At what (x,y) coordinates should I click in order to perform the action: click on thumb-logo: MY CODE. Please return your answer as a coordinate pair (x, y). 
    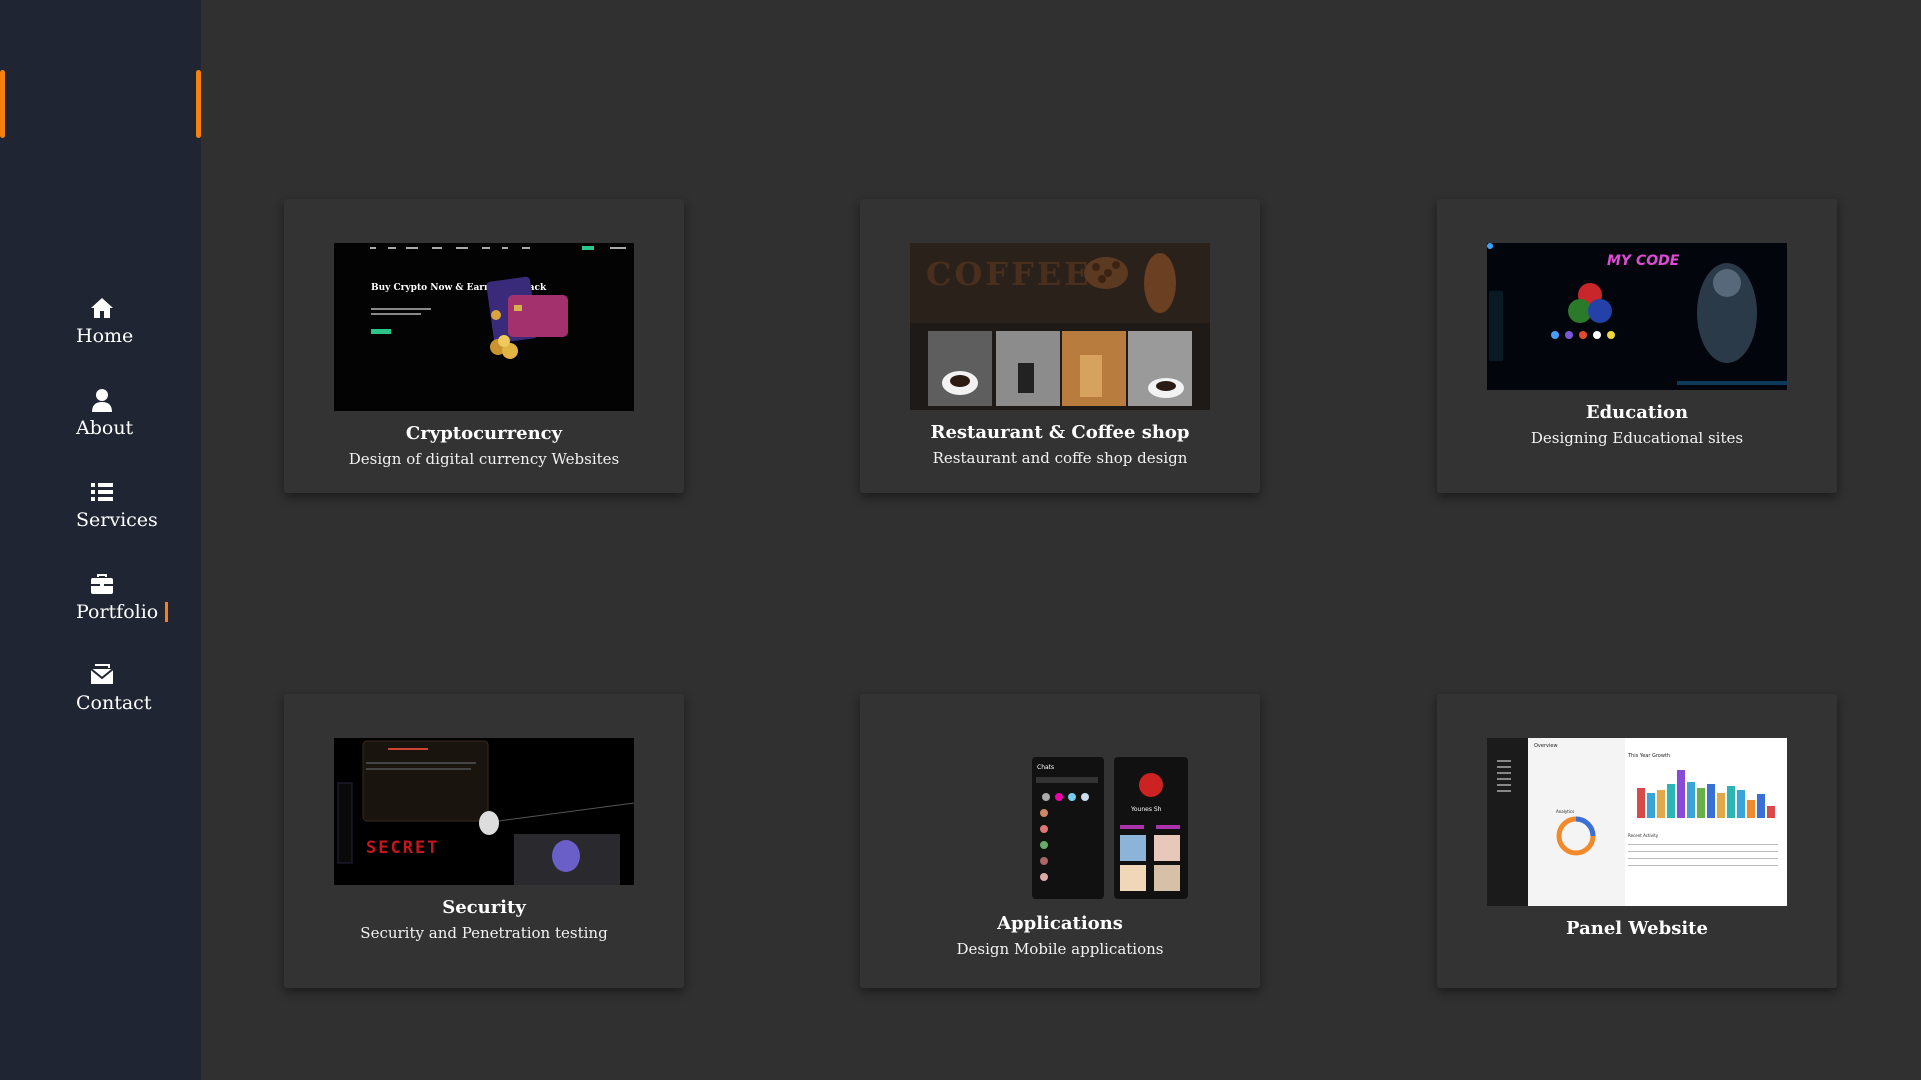
    Looking at the image, I should click on (1643, 261).